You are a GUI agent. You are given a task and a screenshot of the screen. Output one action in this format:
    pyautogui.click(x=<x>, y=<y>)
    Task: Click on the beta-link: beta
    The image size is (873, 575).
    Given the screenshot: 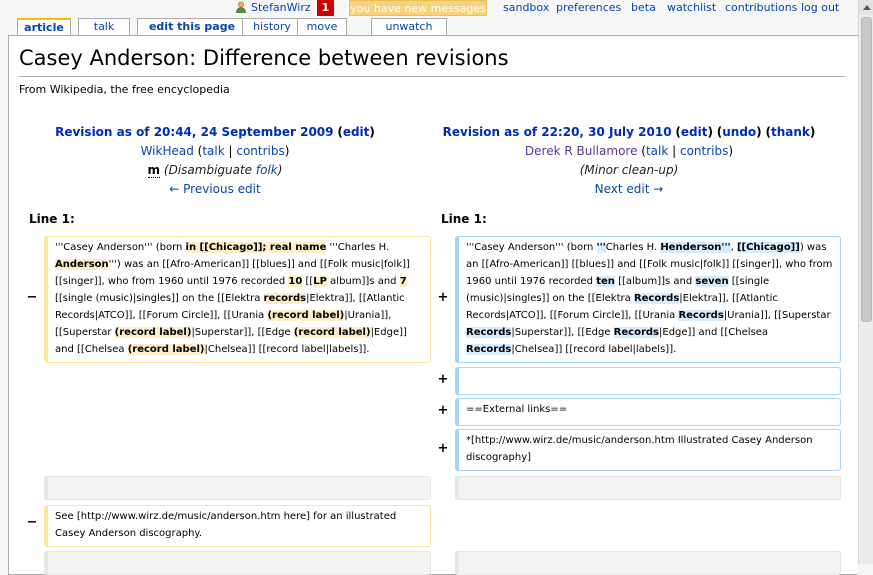 What is the action you would take?
    pyautogui.click(x=643, y=7)
    